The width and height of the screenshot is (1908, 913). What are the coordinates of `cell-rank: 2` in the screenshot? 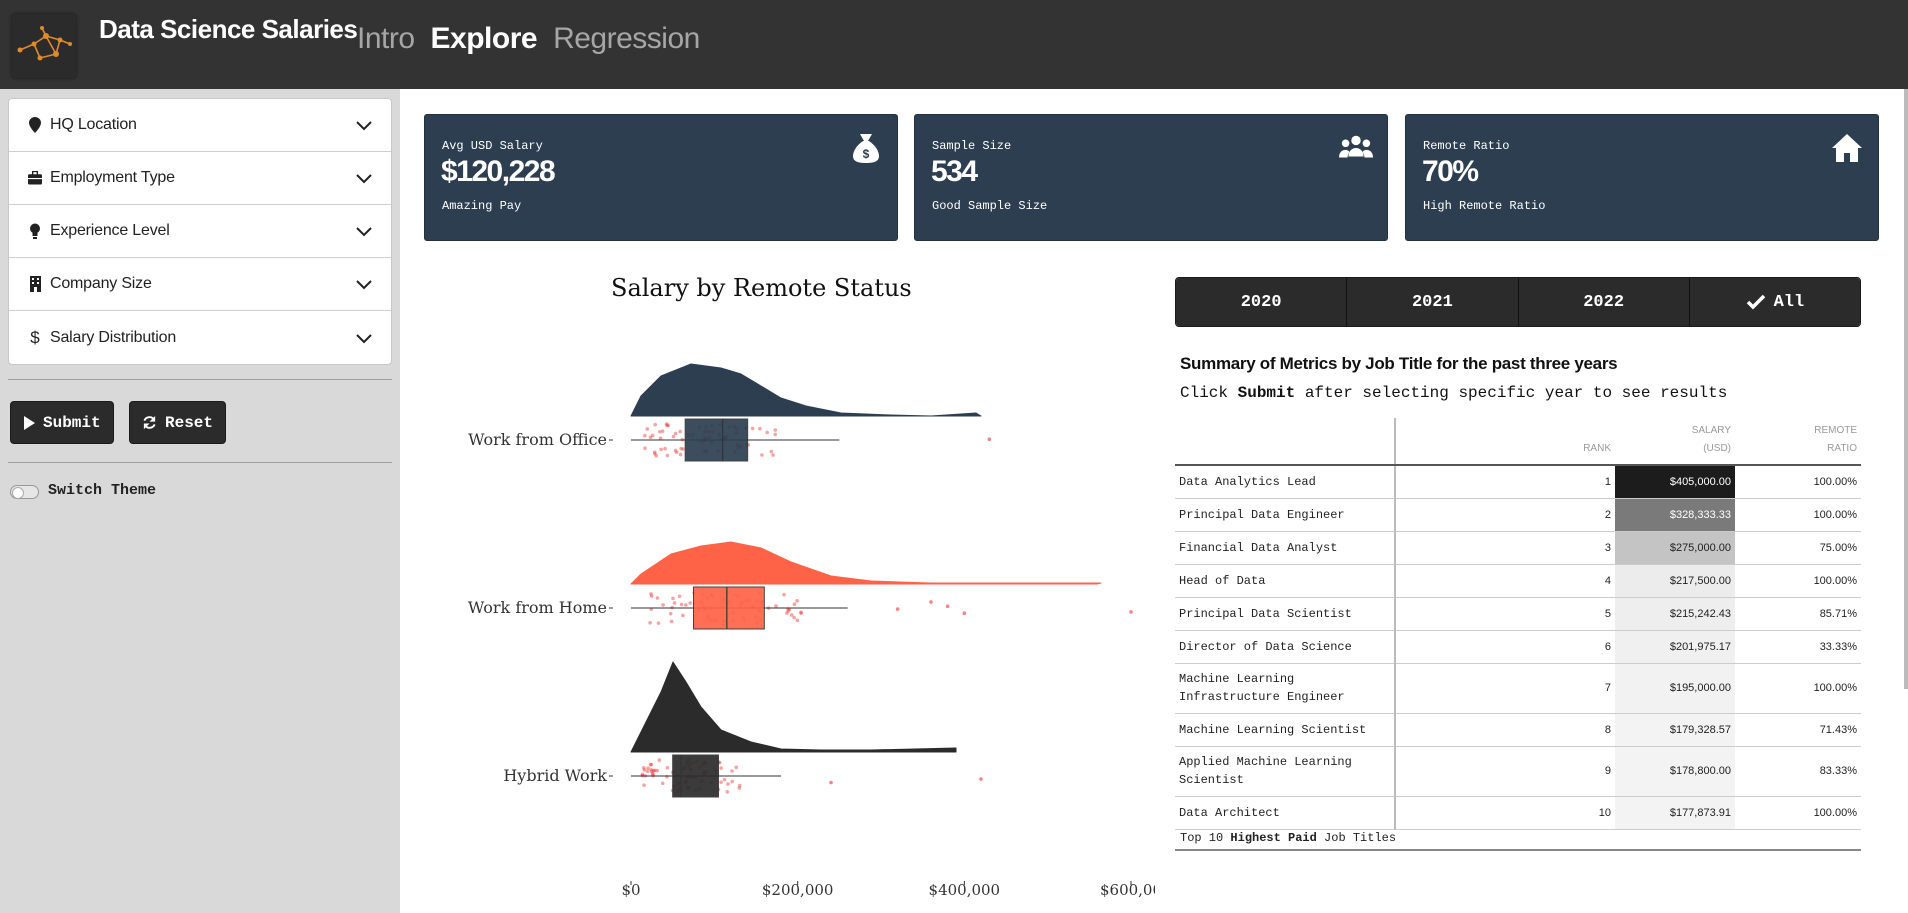 It's located at (1505, 515).